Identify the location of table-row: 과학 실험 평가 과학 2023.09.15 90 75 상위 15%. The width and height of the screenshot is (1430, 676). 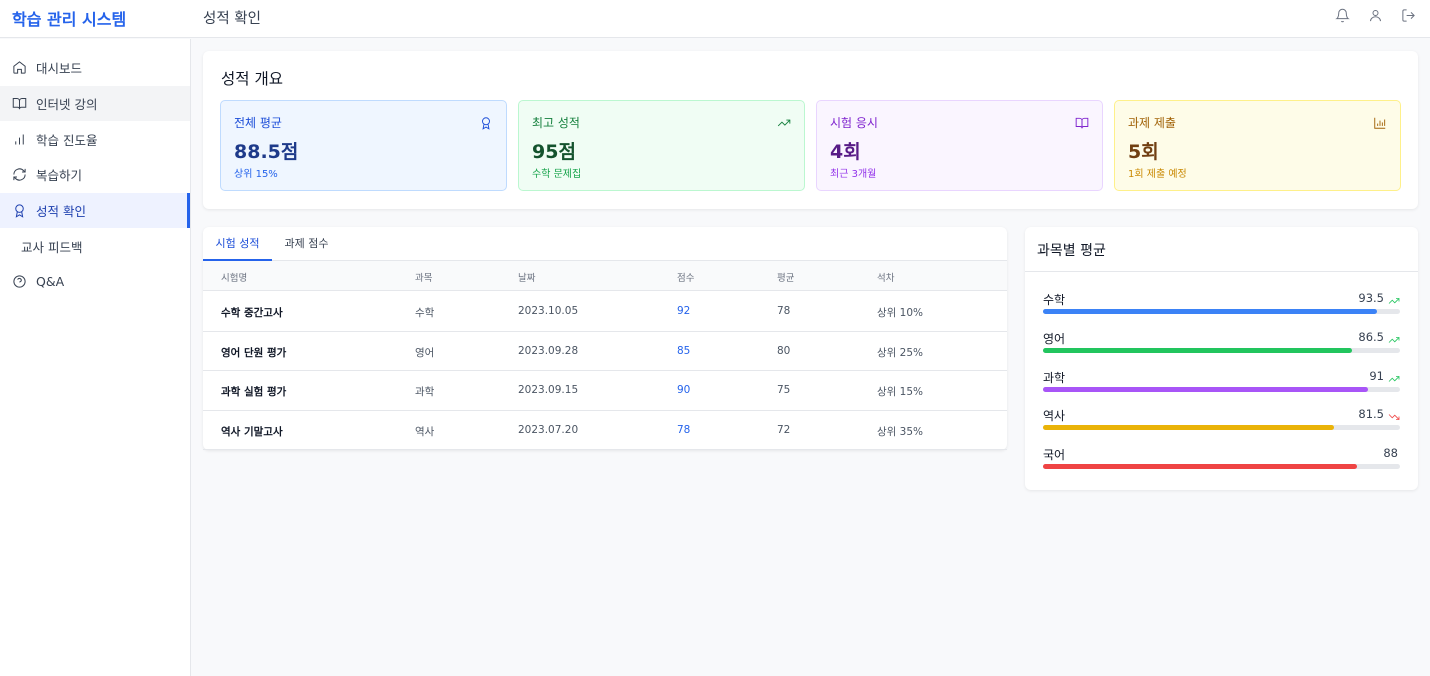
(605, 391).